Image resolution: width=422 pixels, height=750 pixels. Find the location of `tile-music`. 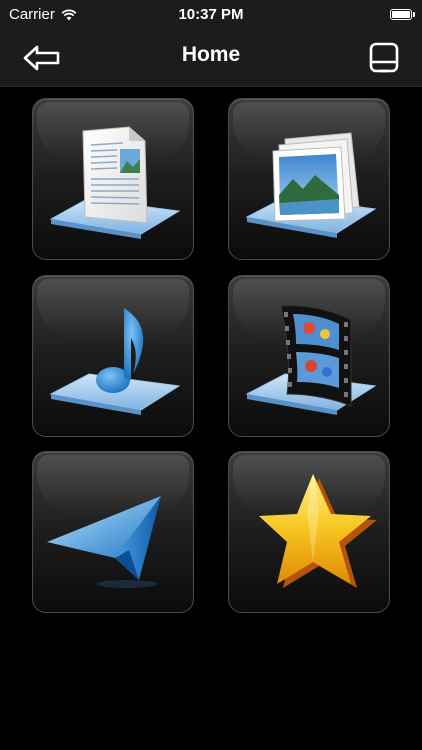

tile-music is located at coordinates (113, 356).